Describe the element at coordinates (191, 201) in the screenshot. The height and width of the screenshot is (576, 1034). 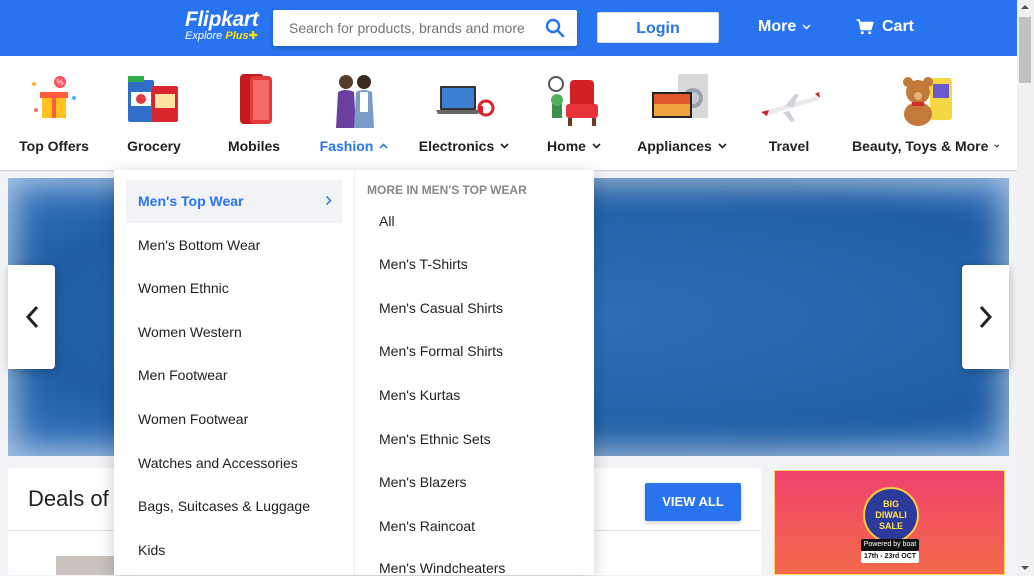
I see `dropdown-item-label: Men's Top Wear` at that location.